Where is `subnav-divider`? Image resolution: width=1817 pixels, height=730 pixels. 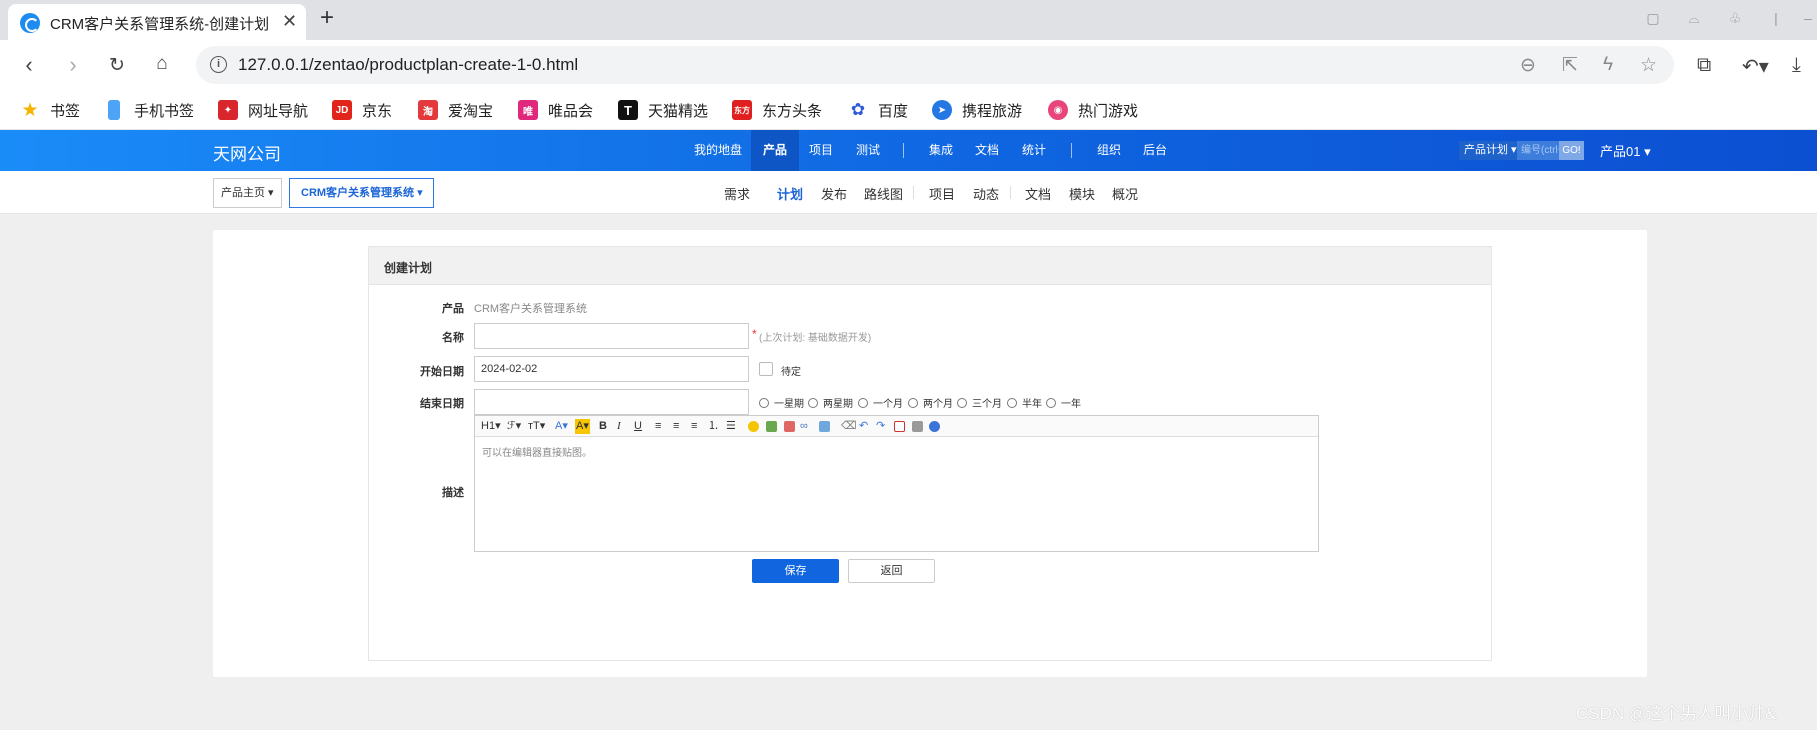 subnav-divider is located at coordinates (913, 192).